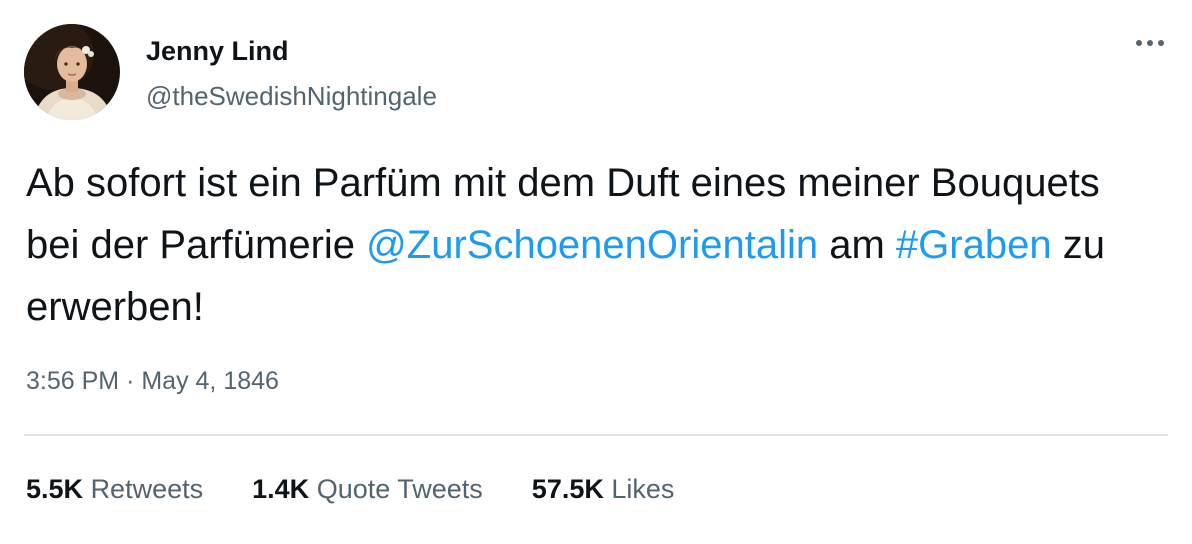 Image resolution: width=1192 pixels, height=544 pixels. Describe the element at coordinates (567, 489) in the screenshot. I see `likes-count: 57.5K` at that location.